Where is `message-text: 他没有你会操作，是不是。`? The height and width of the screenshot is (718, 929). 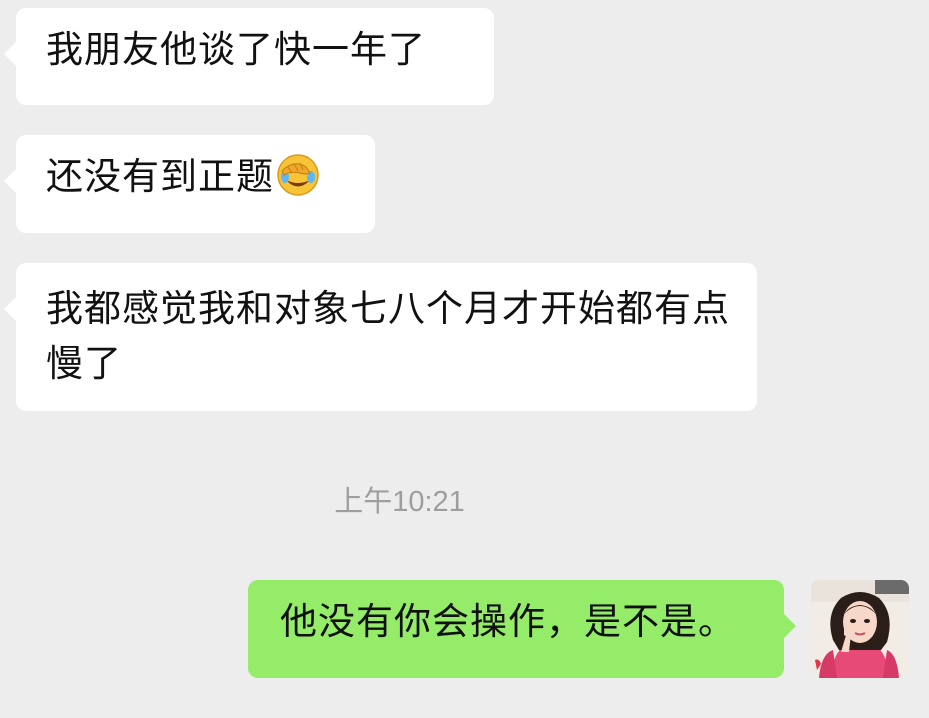 message-text: 他没有你会操作，是不是。 is located at coordinates (508, 621).